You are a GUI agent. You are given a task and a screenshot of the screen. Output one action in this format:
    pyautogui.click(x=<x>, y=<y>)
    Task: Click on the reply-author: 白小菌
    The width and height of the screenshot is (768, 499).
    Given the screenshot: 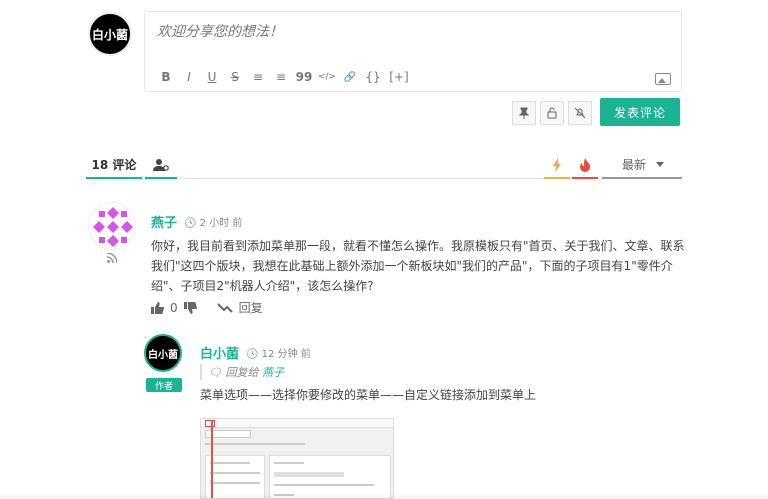 What is the action you would take?
    pyautogui.click(x=219, y=352)
    